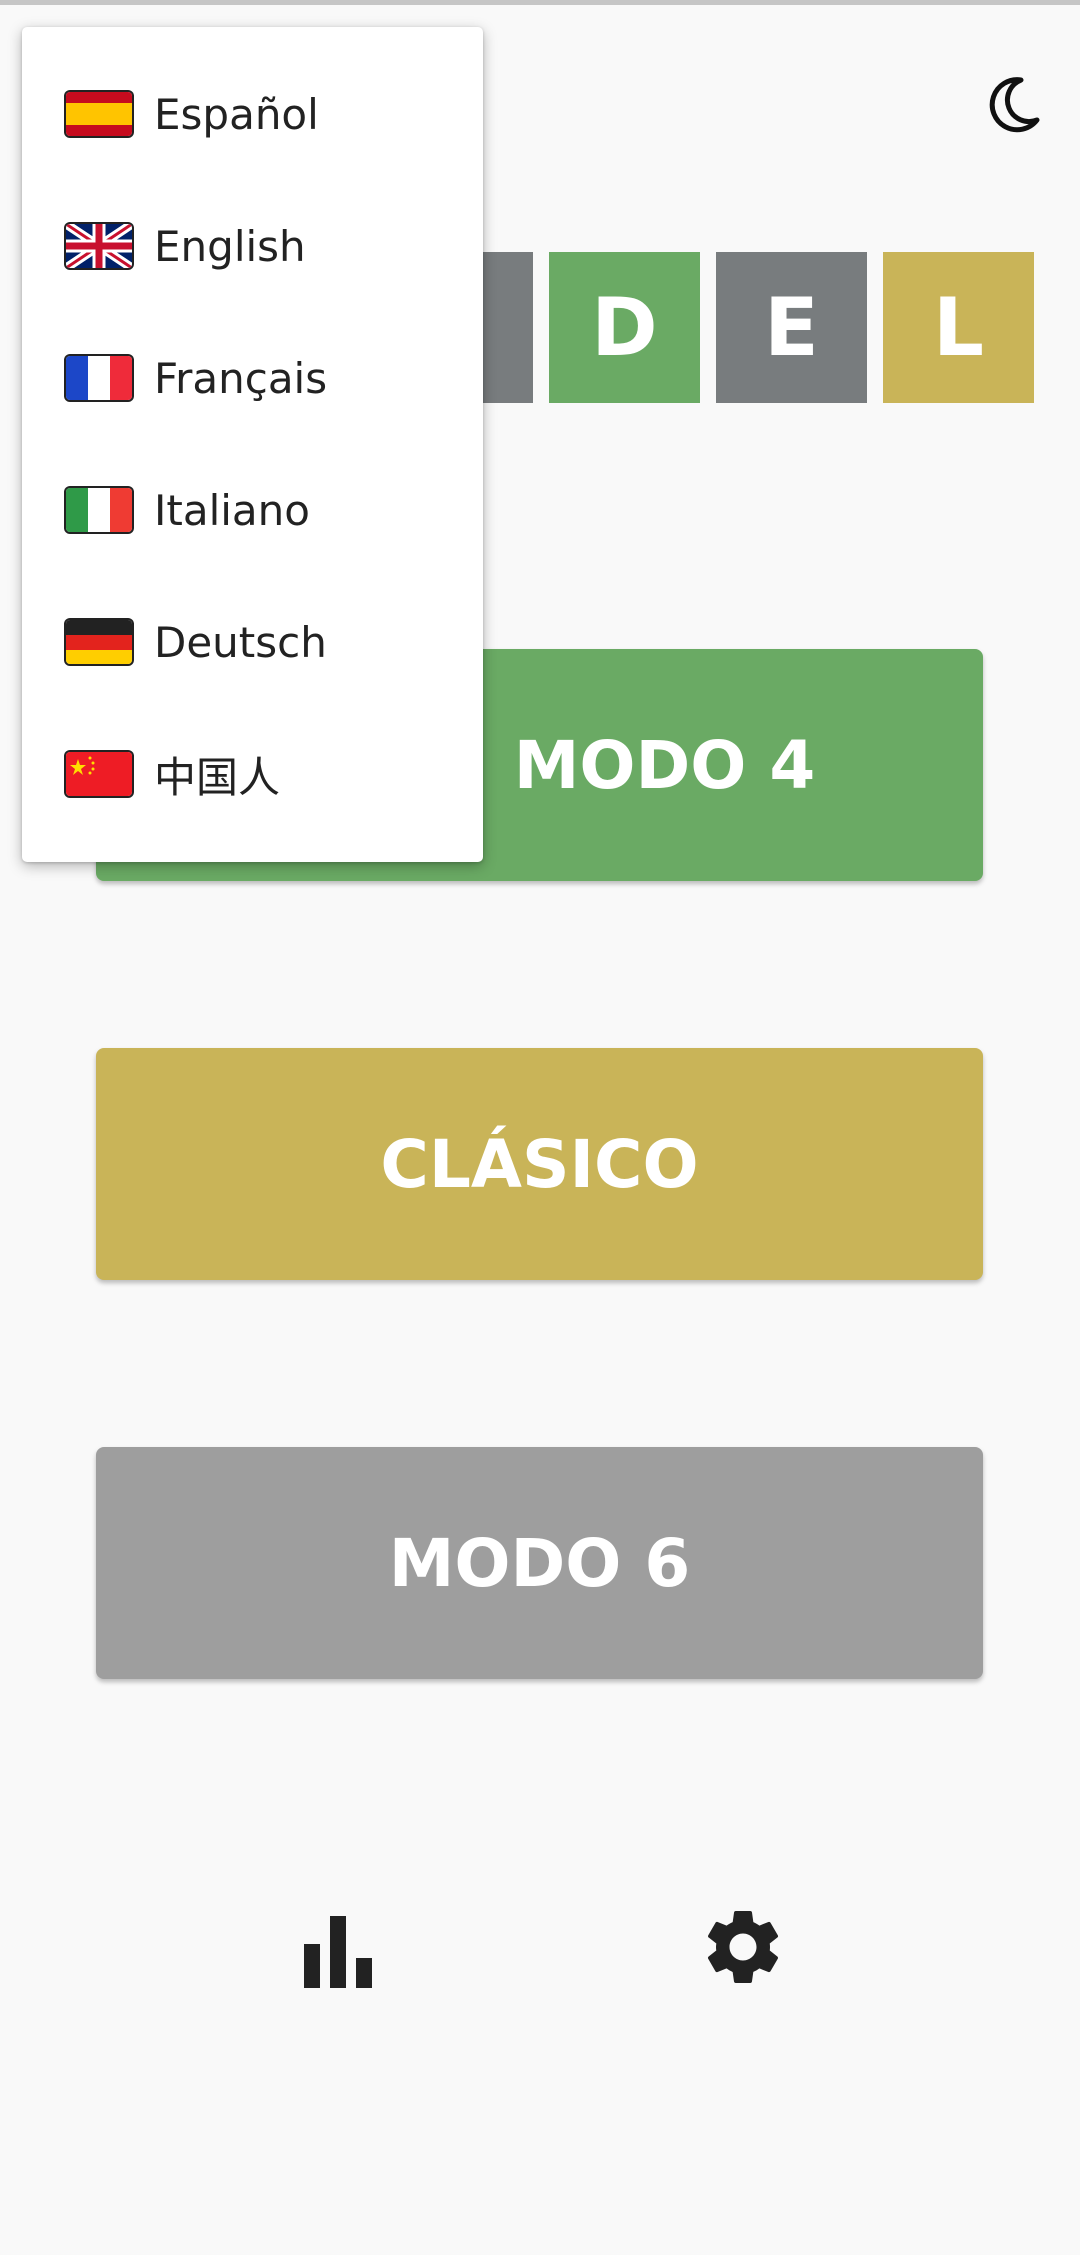 This screenshot has width=1080, height=2255. I want to click on mode-6-label: MODO 6, so click(539, 1563).